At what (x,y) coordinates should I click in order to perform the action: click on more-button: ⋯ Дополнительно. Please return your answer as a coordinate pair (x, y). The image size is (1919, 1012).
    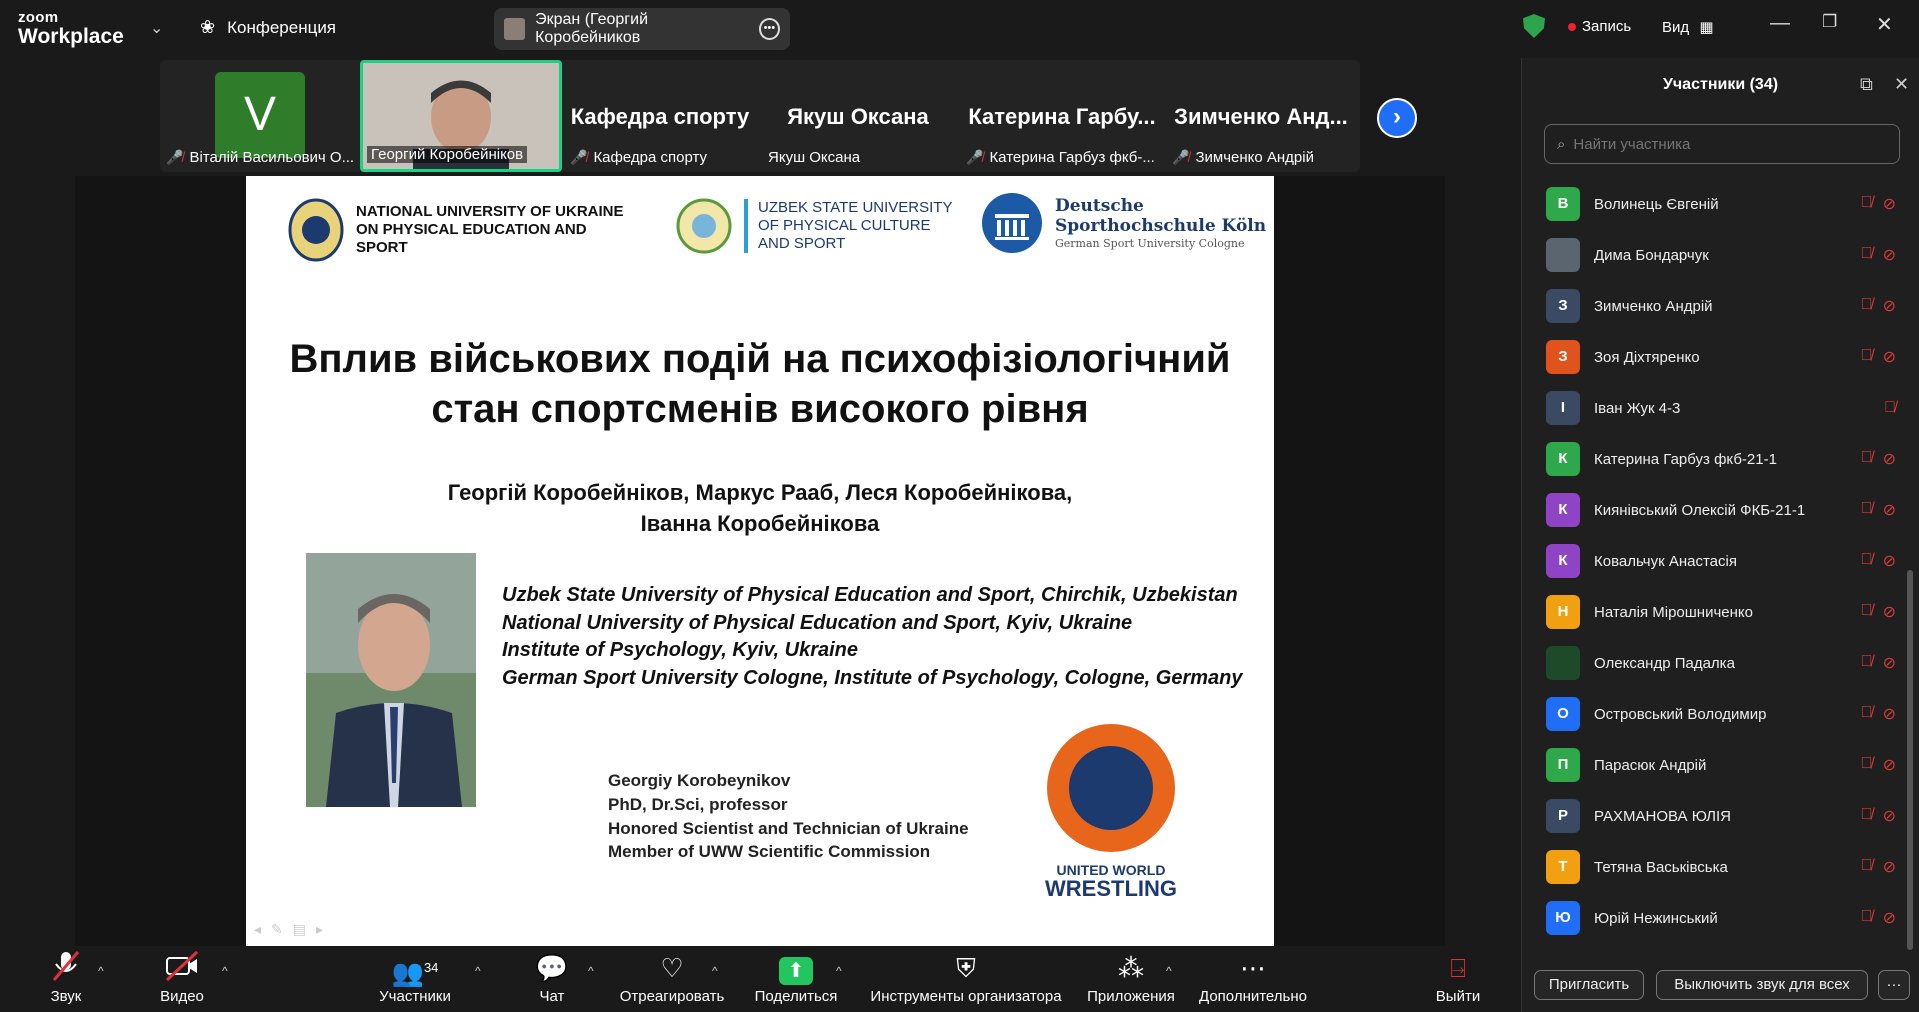
    Looking at the image, I should click on (1253, 977).